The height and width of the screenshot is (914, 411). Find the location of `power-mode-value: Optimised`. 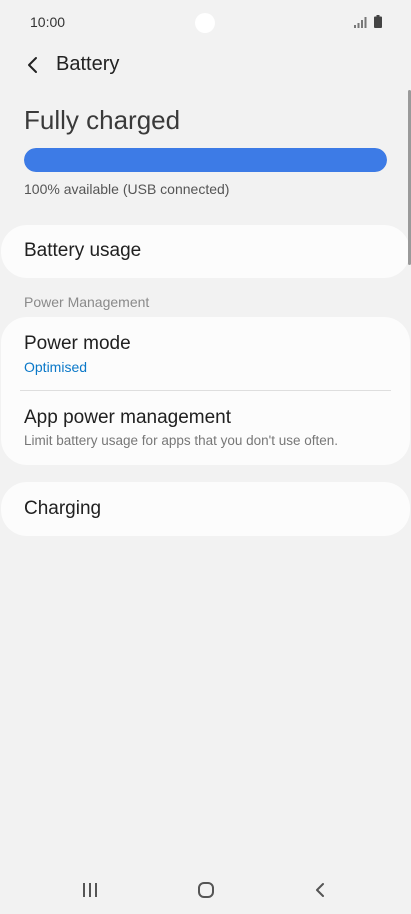

power-mode-value: Optimised is located at coordinates (56, 367).